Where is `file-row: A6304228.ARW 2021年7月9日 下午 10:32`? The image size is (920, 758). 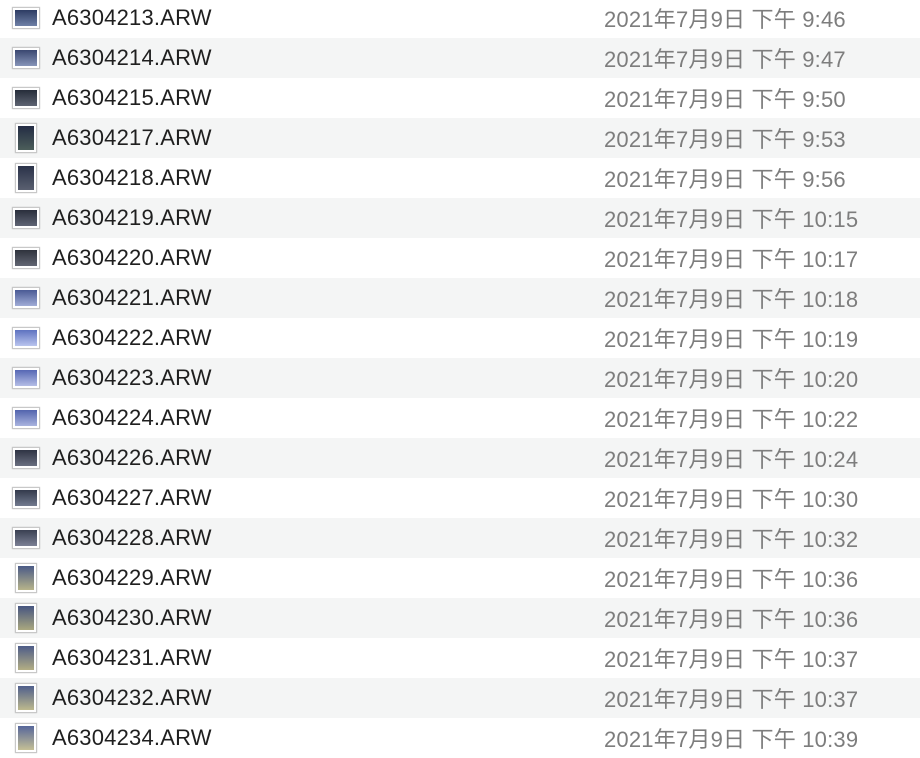 file-row: A6304228.ARW 2021年7月9日 下午 10:32 is located at coordinates (460, 538).